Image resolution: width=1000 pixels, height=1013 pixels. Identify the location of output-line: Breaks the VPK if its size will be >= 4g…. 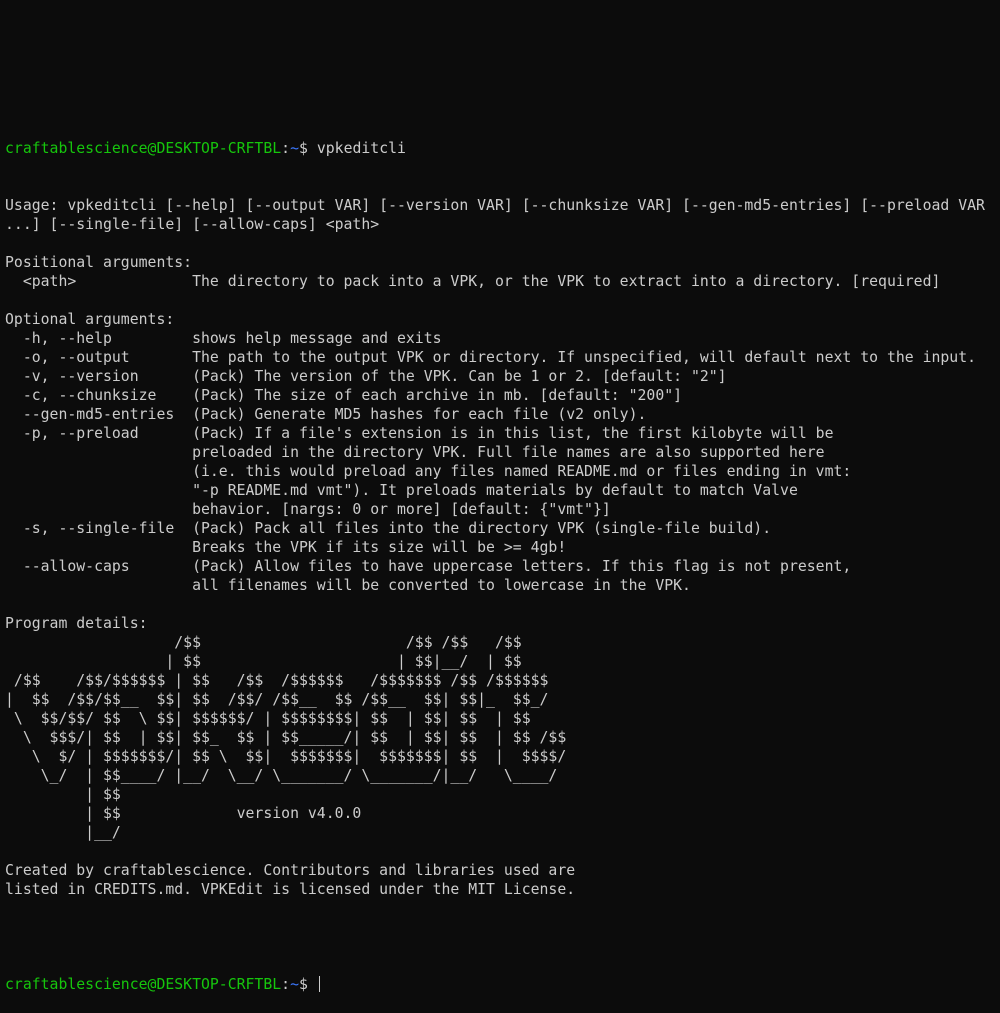
(286, 547).